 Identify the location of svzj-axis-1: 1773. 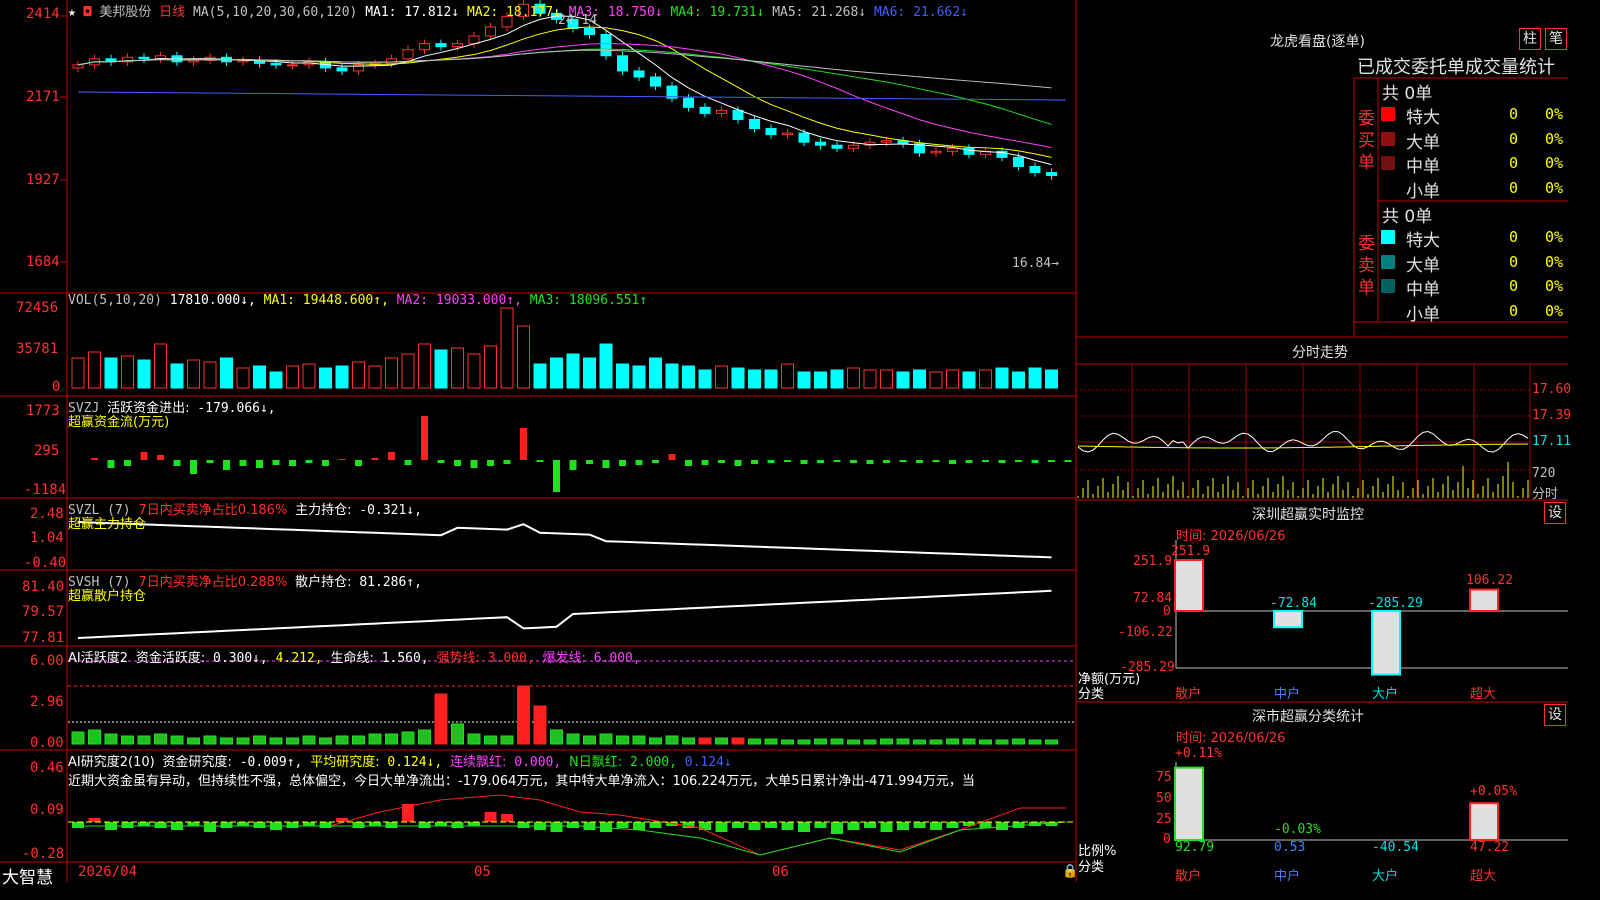
(43, 411).